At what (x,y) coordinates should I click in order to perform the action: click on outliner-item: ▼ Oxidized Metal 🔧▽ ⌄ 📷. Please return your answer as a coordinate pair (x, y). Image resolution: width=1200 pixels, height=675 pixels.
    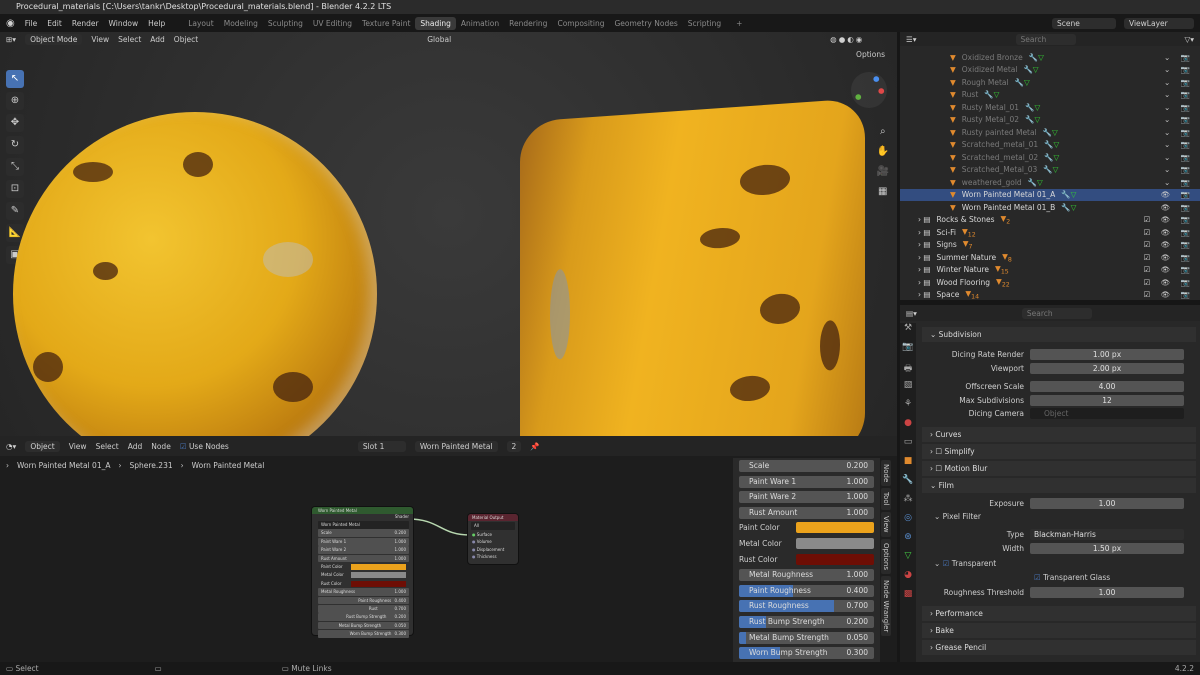
    Looking at the image, I should click on (1050, 70).